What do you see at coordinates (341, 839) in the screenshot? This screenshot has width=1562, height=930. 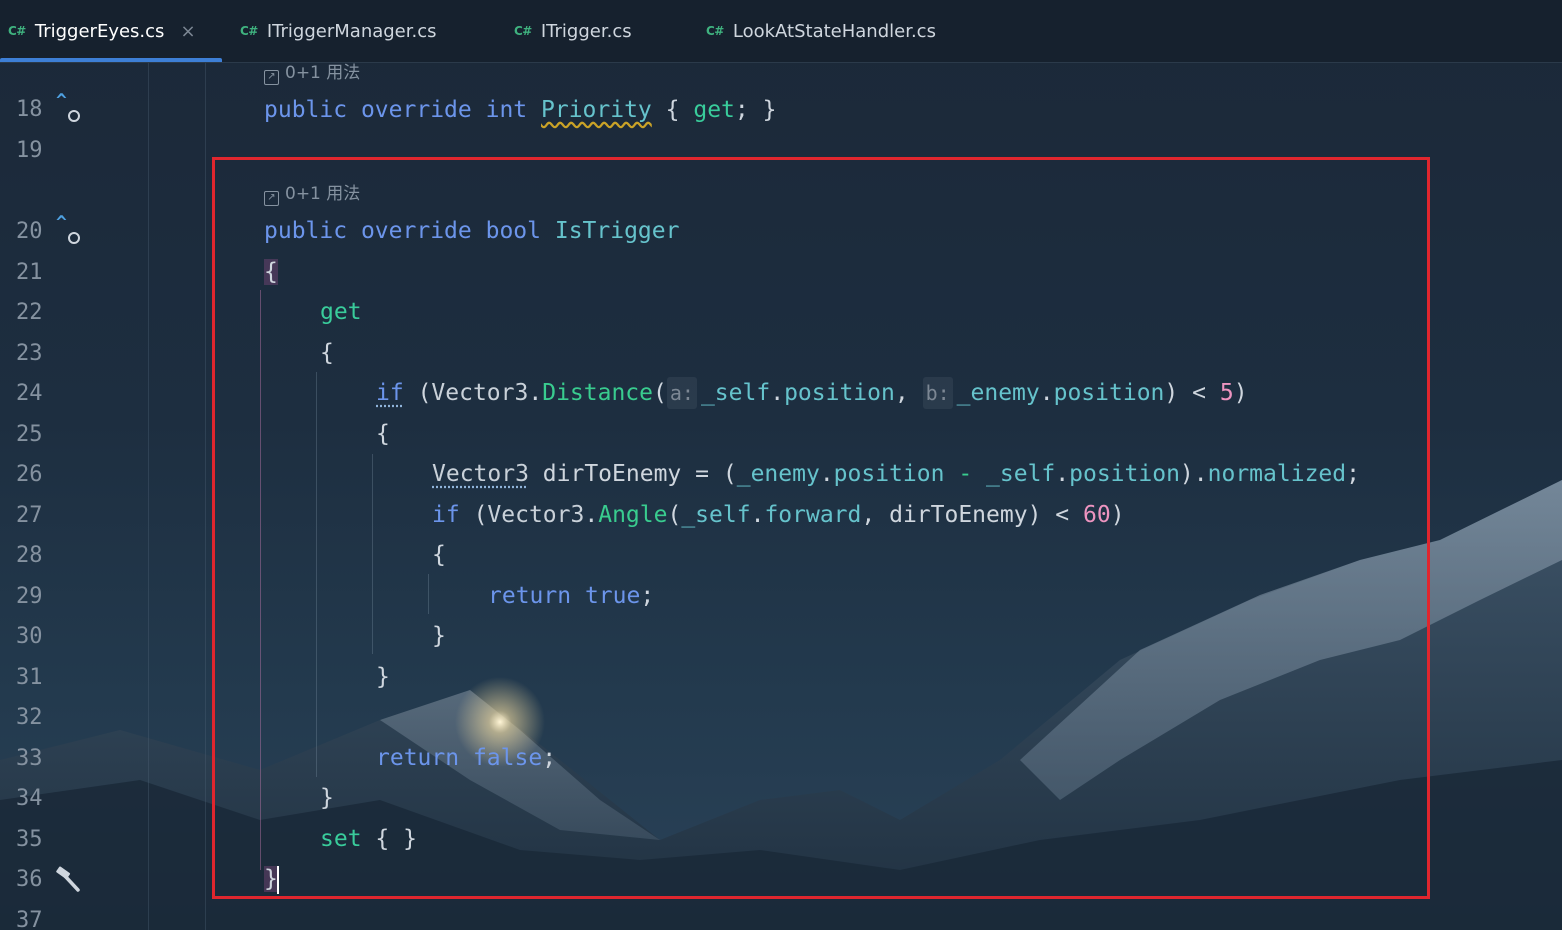 I see `accessor: set` at bounding box center [341, 839].